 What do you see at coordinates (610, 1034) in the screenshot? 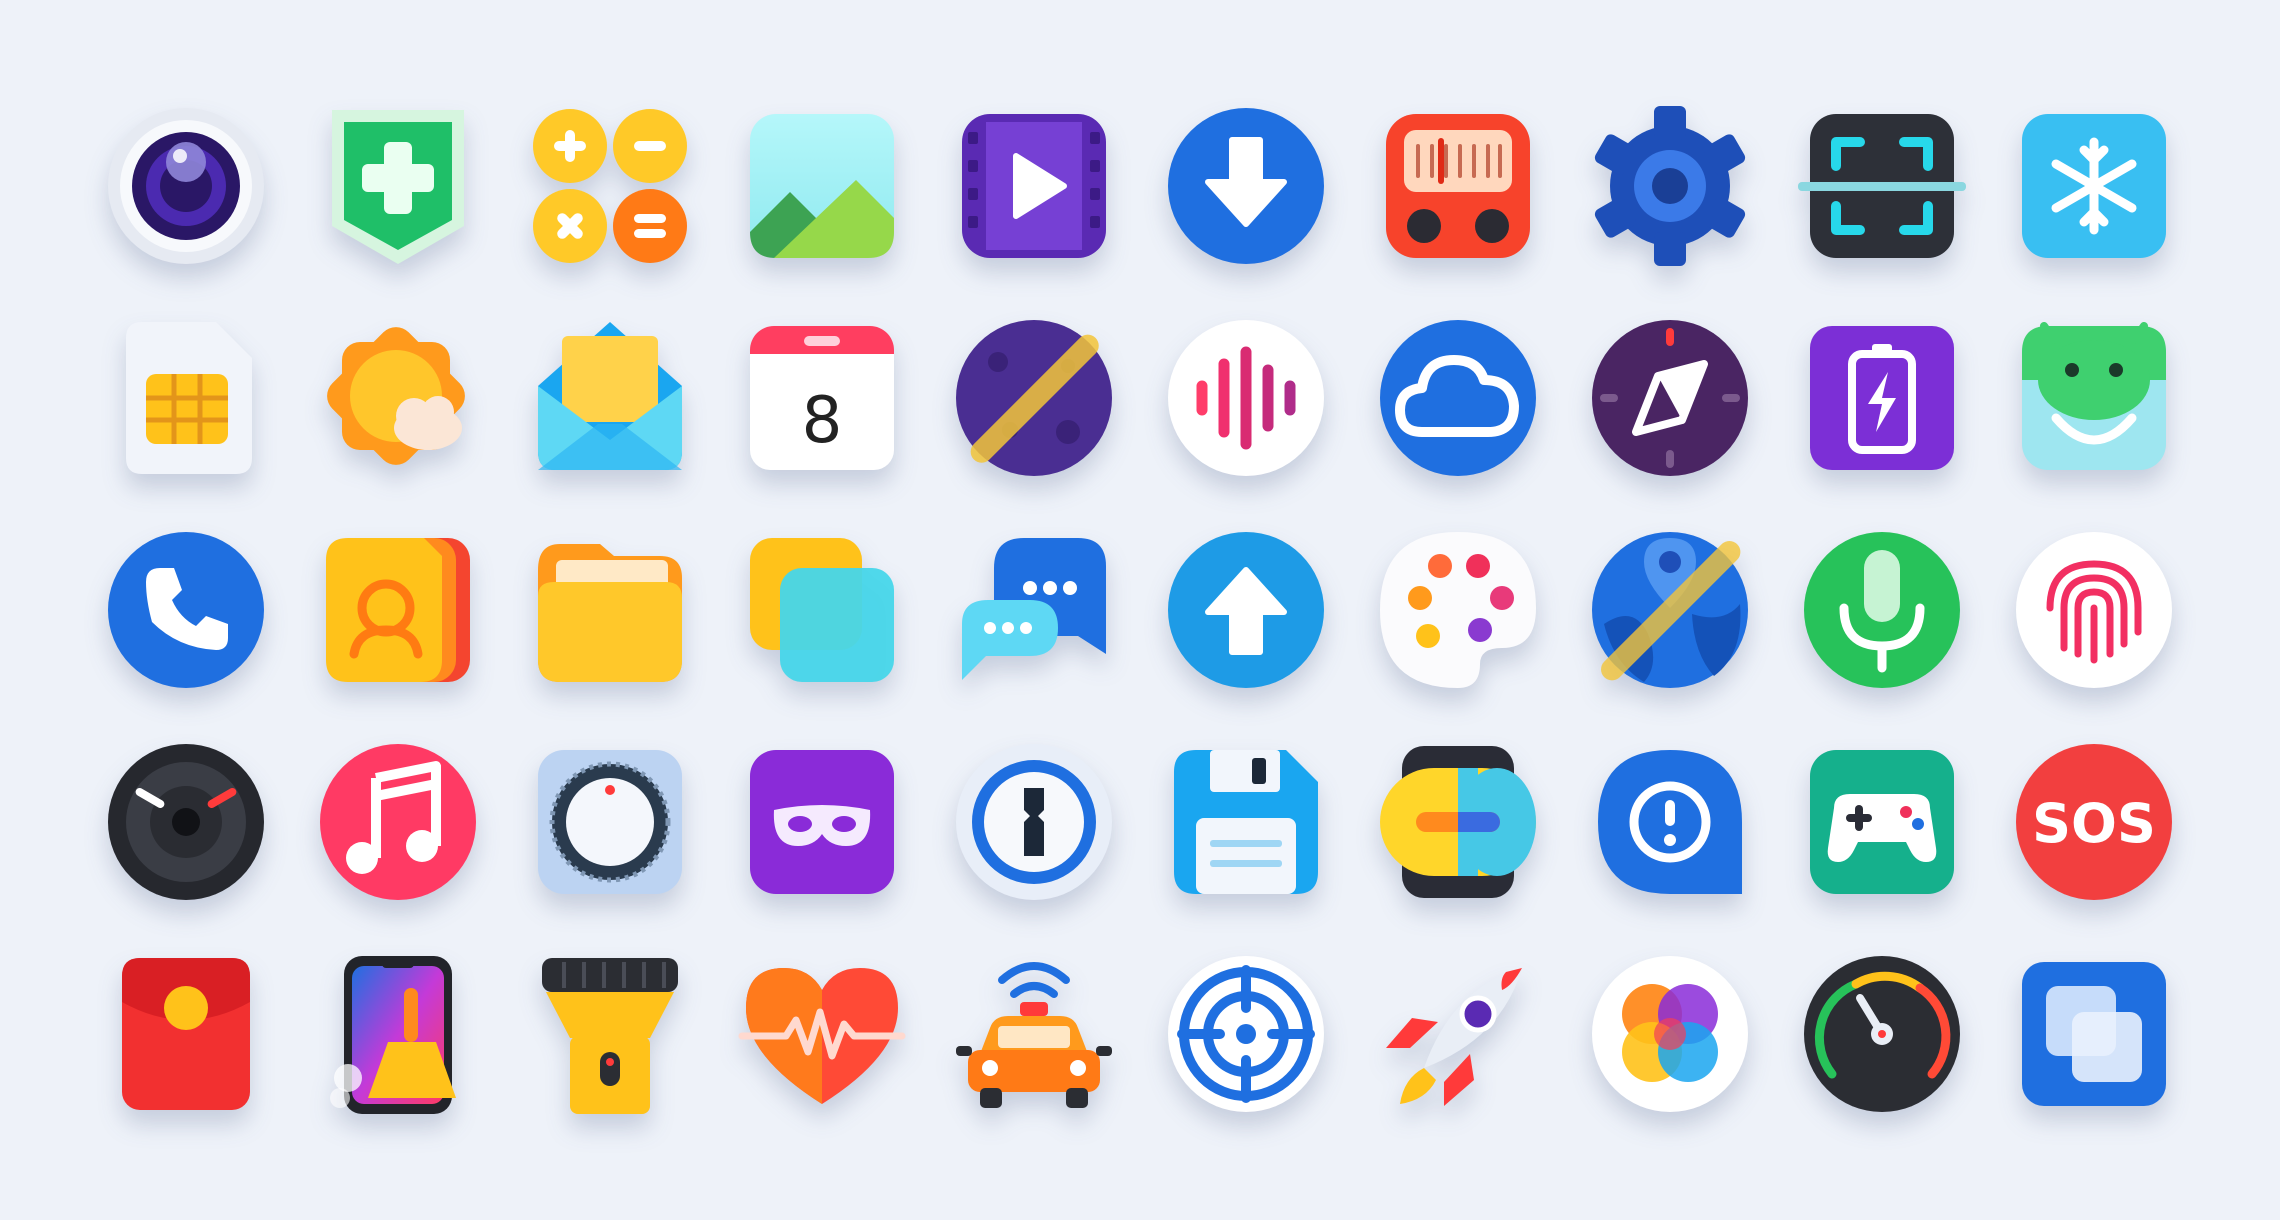
I see `flashlight-icon` at bounding box center [610, 1034].